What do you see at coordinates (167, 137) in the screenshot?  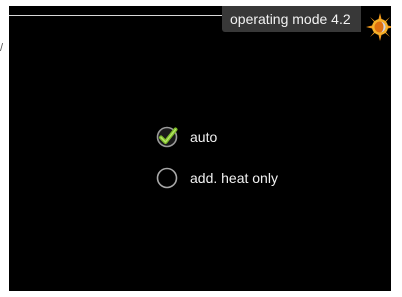 I see `checkmark-icon` at bounding box center [167, 137].